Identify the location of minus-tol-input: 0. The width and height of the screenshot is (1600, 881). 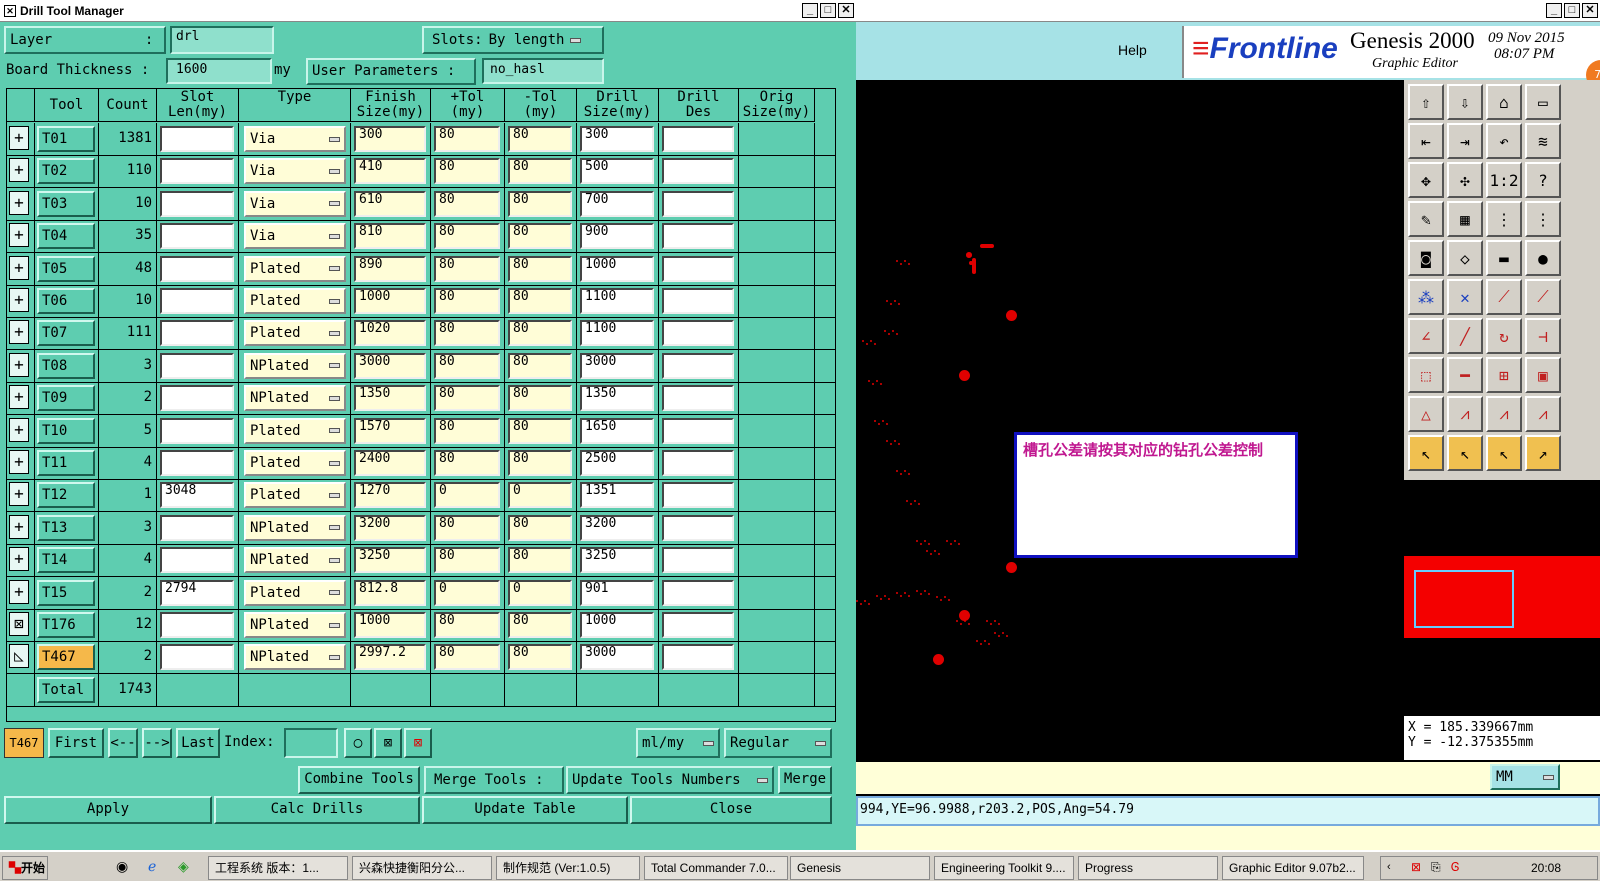
(540, 495).